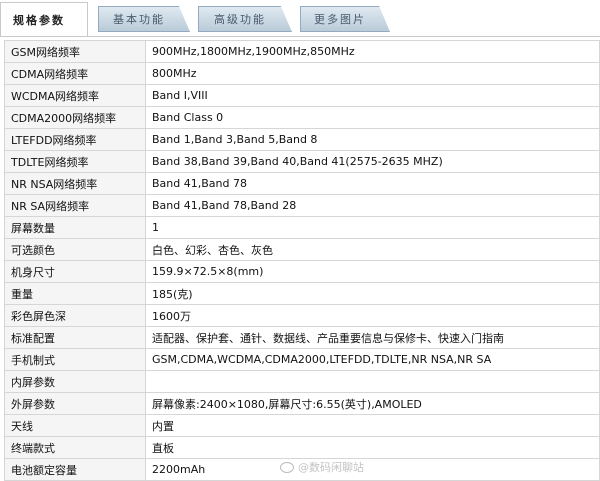 This screenshot has width=600, height=481. I want to click on table-row: CDMA网络频率 800MHz, so click(302, 73).